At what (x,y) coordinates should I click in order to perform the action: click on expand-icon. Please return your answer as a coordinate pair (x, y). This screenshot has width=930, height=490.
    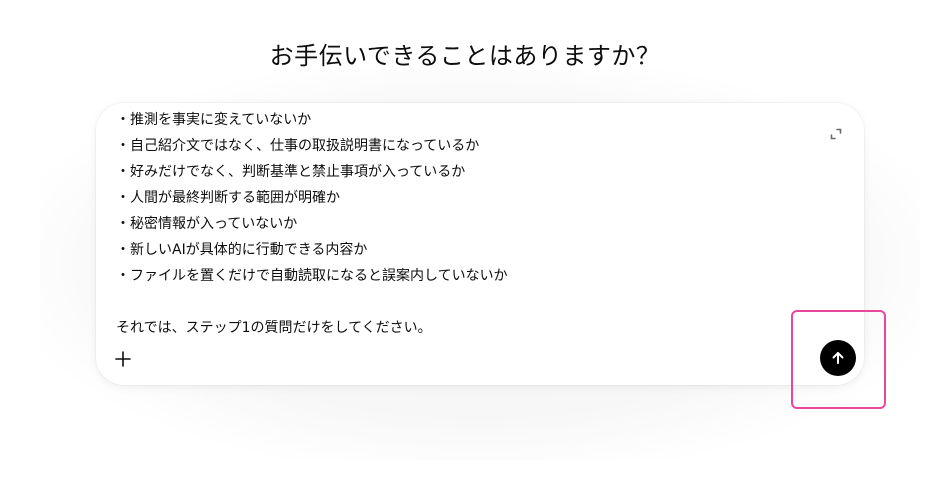
    Looking at the image, I should click on (836, 132).